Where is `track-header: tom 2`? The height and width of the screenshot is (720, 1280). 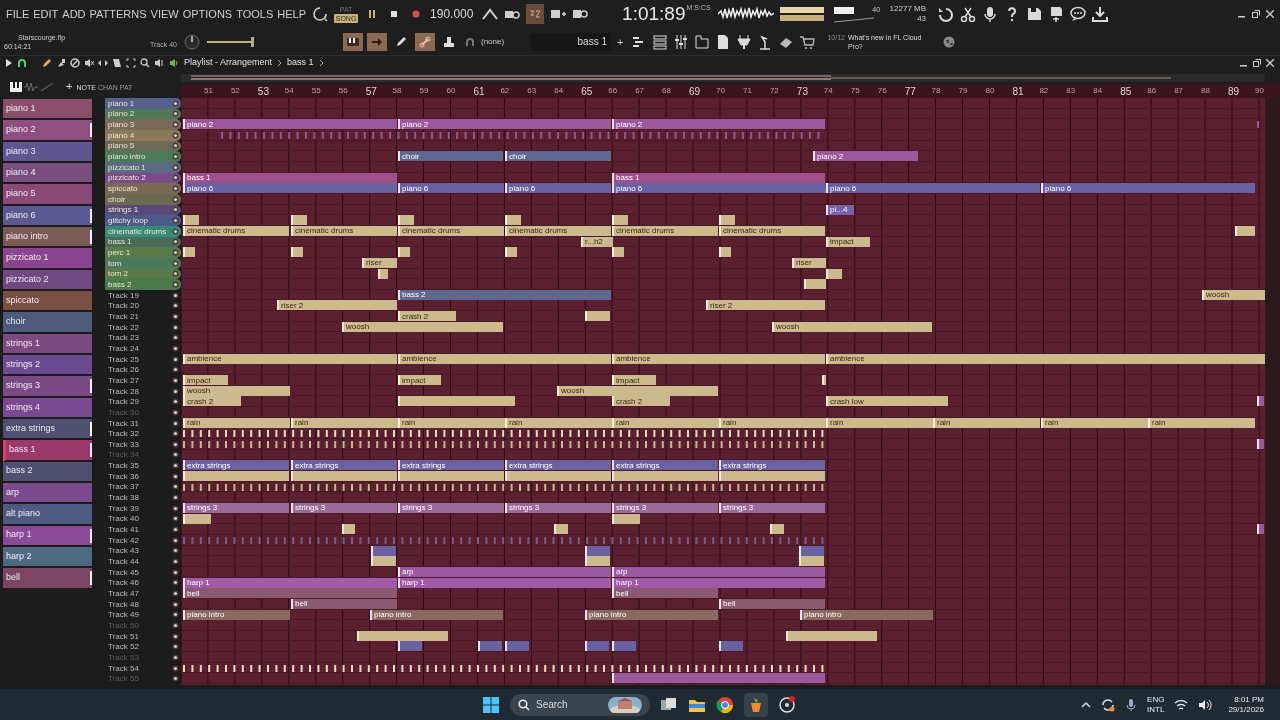
track-header: tom 2 is located at coordinates (143, 274).